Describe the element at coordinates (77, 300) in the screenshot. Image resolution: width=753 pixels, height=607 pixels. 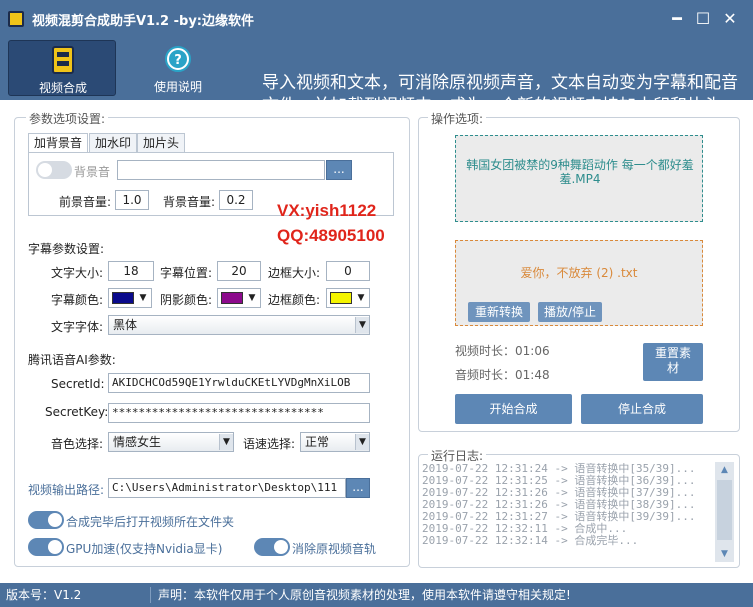
I see `sub-color-label: 字幕颜色:` at that location.